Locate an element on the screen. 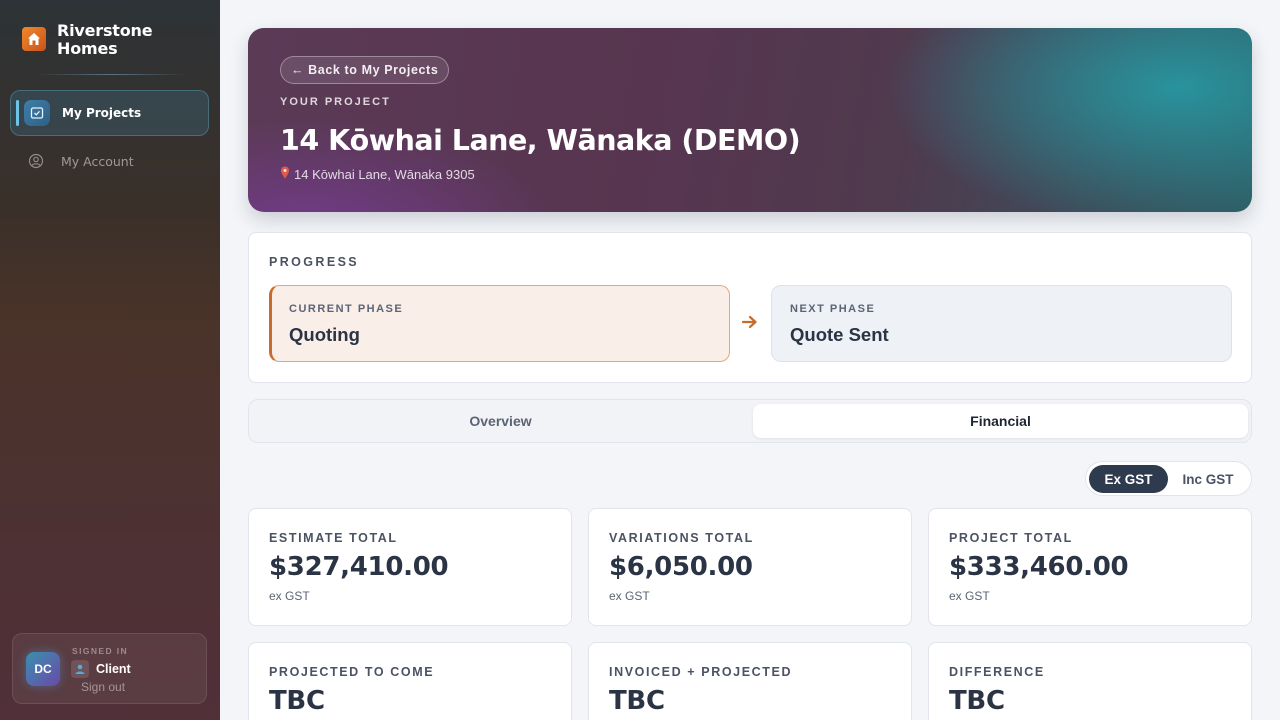  project-tabs: Overview Financial is located at coordinates (750, 421).